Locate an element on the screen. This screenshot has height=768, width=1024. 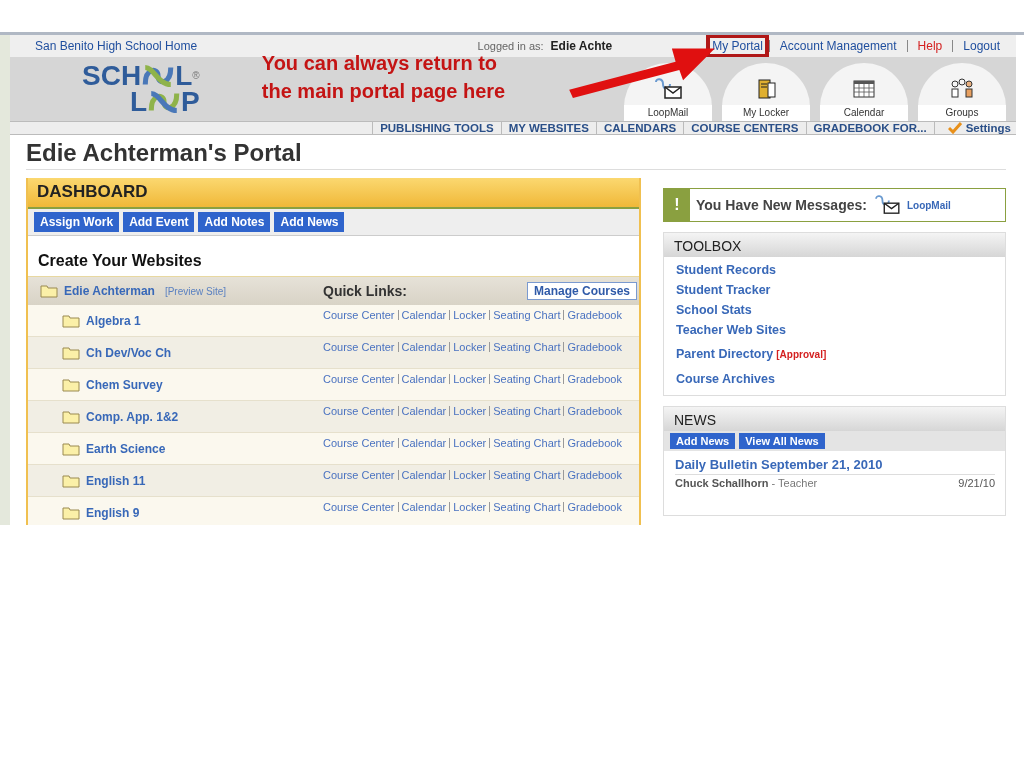
annotation-text: You can always return to is located at coordinates (380, 64).